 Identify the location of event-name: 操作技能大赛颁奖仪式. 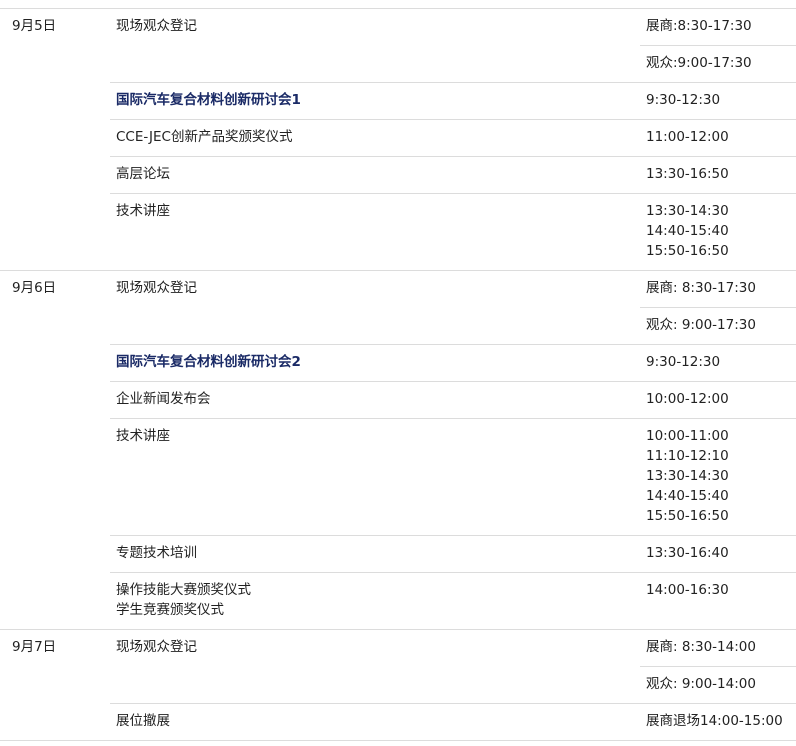
(183, 590).